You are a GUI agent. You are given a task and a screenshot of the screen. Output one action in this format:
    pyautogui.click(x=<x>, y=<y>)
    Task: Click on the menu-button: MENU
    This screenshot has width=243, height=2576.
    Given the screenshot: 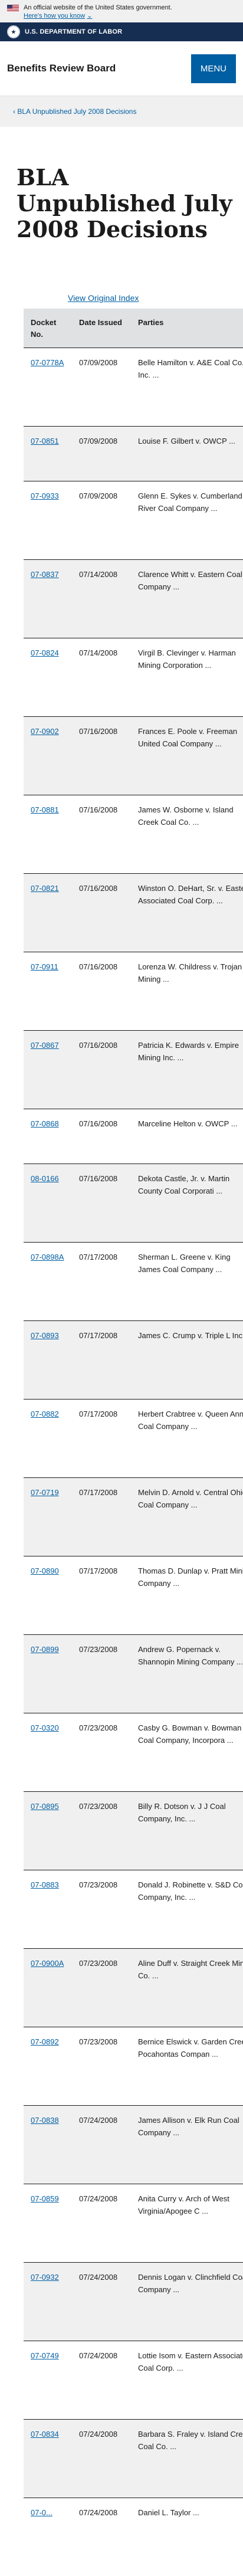 What is the action you would take?
    pyautogui.click(x=213, y=68)
    